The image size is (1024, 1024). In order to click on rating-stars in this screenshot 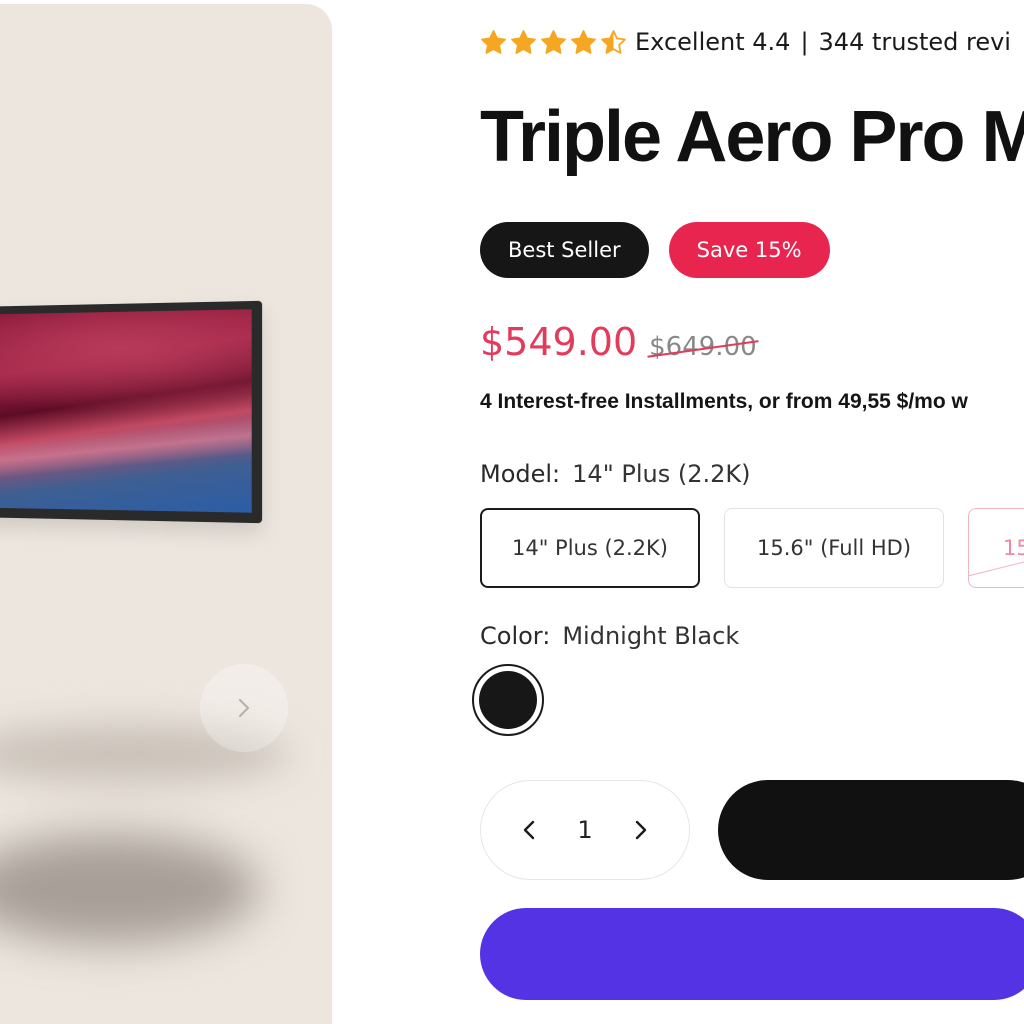, I will do `click(553, 42)`.